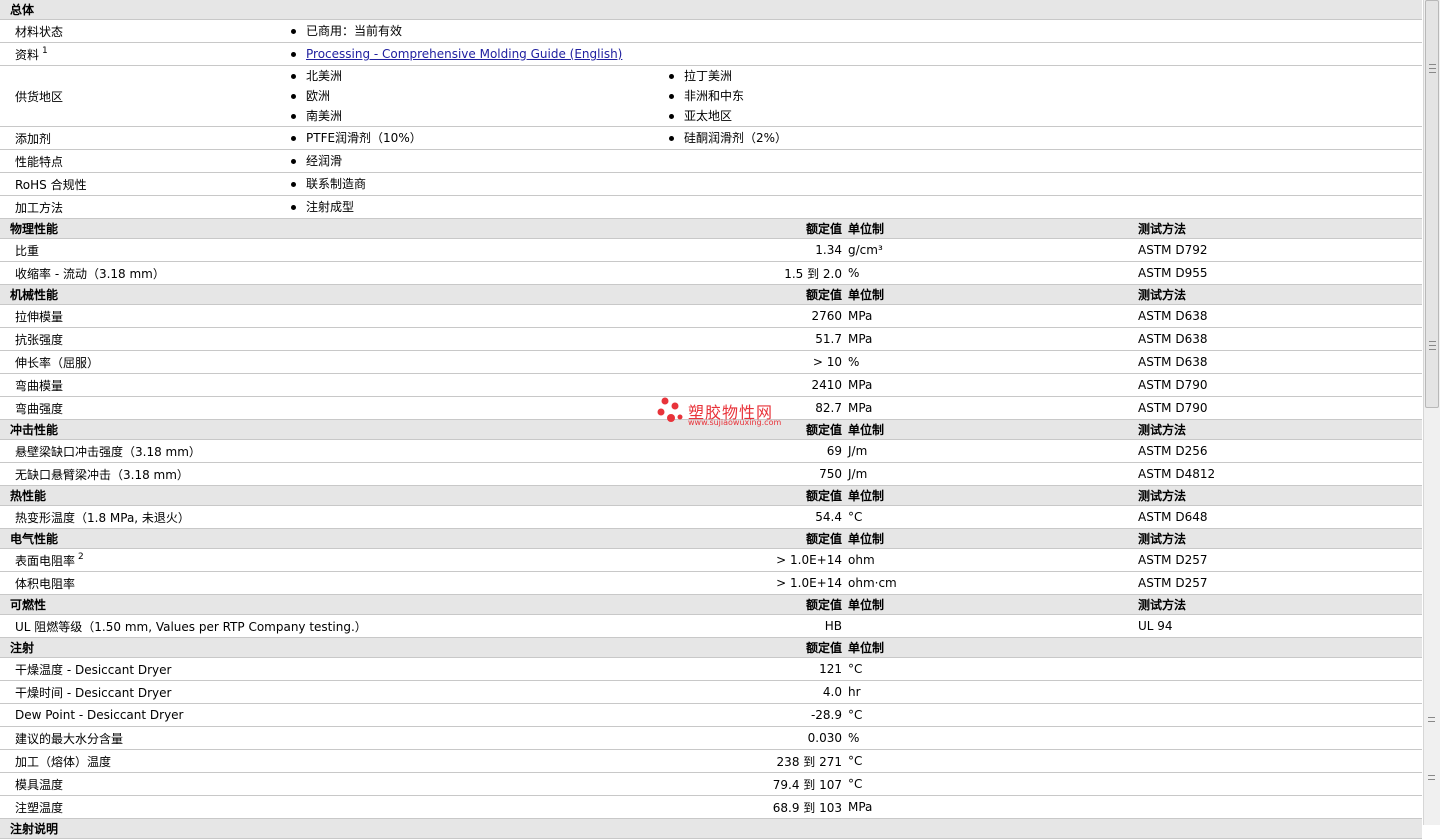 This screenshot has width=1440, height=839. Describe the element at coordinates (324, 76) in the screenshot. I see `bullet-text: 北美洲` at that location.